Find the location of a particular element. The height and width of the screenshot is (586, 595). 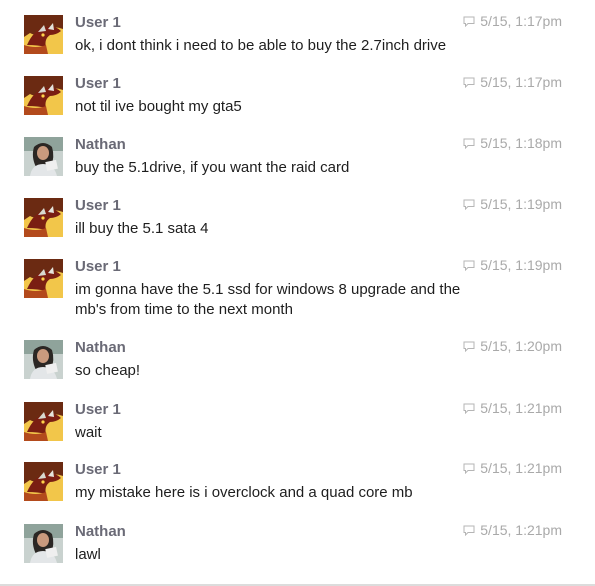

message-text: not til ive bought my gta5 is located at coordinates (158, 106).